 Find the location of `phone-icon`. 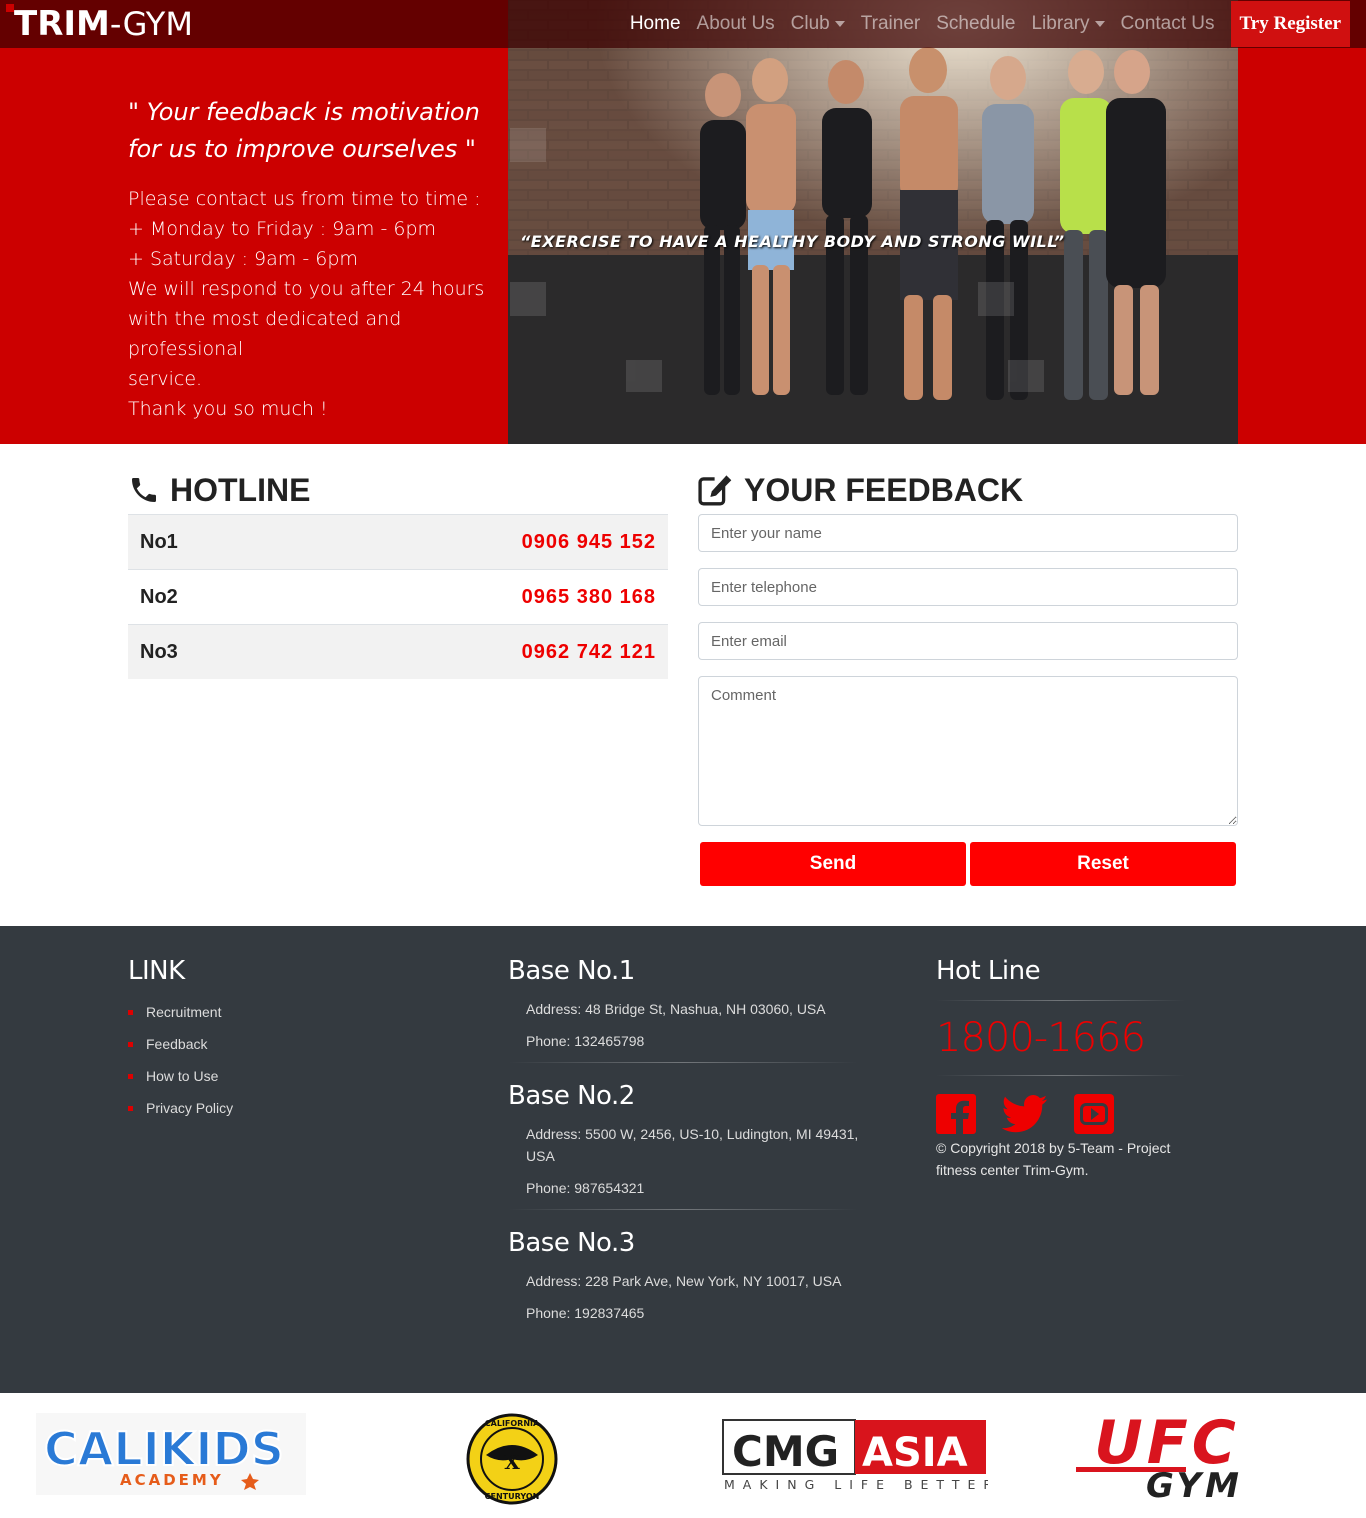

phone-icon is located at coordinates (144, 490).